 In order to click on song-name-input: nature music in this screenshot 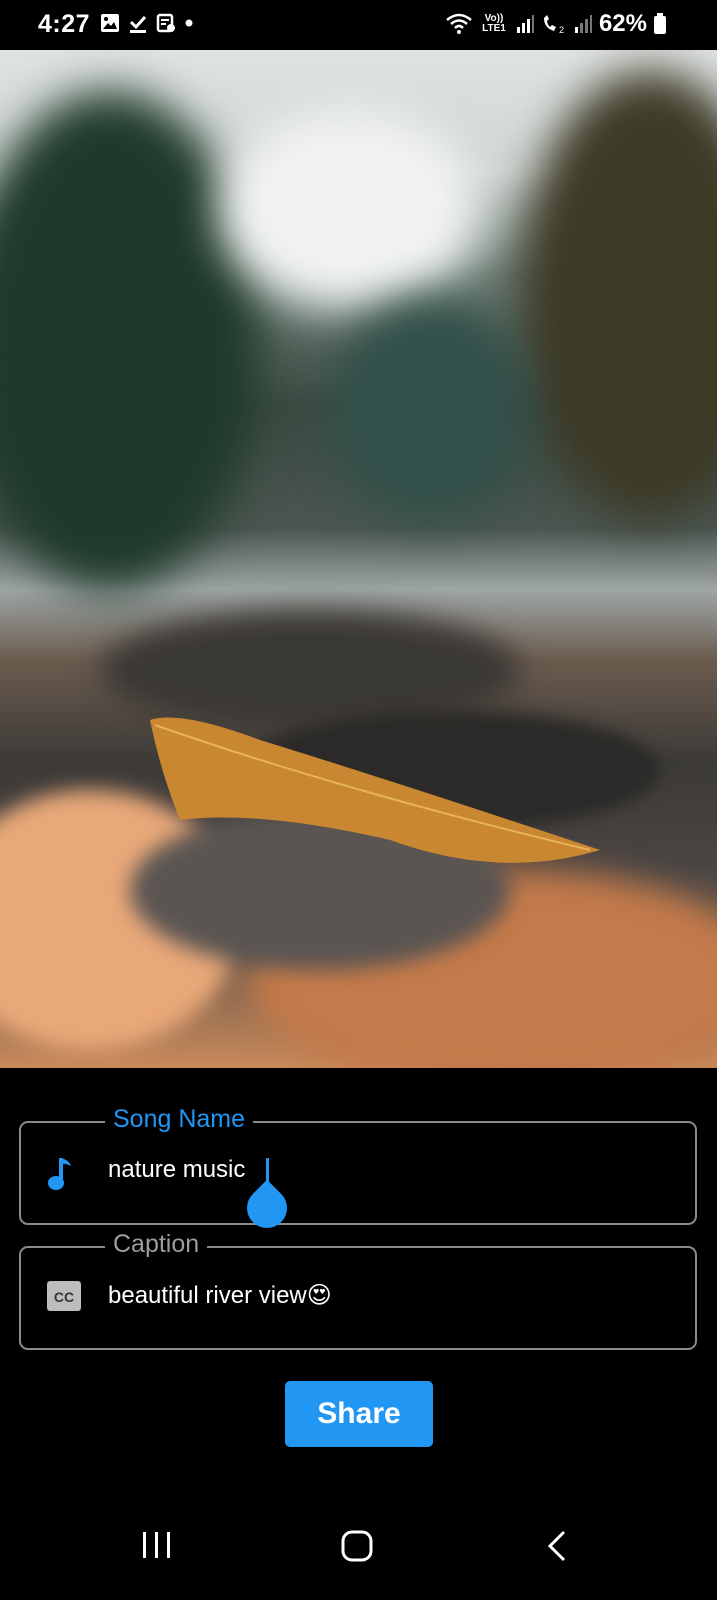, I will do `click(176, 1170)`.